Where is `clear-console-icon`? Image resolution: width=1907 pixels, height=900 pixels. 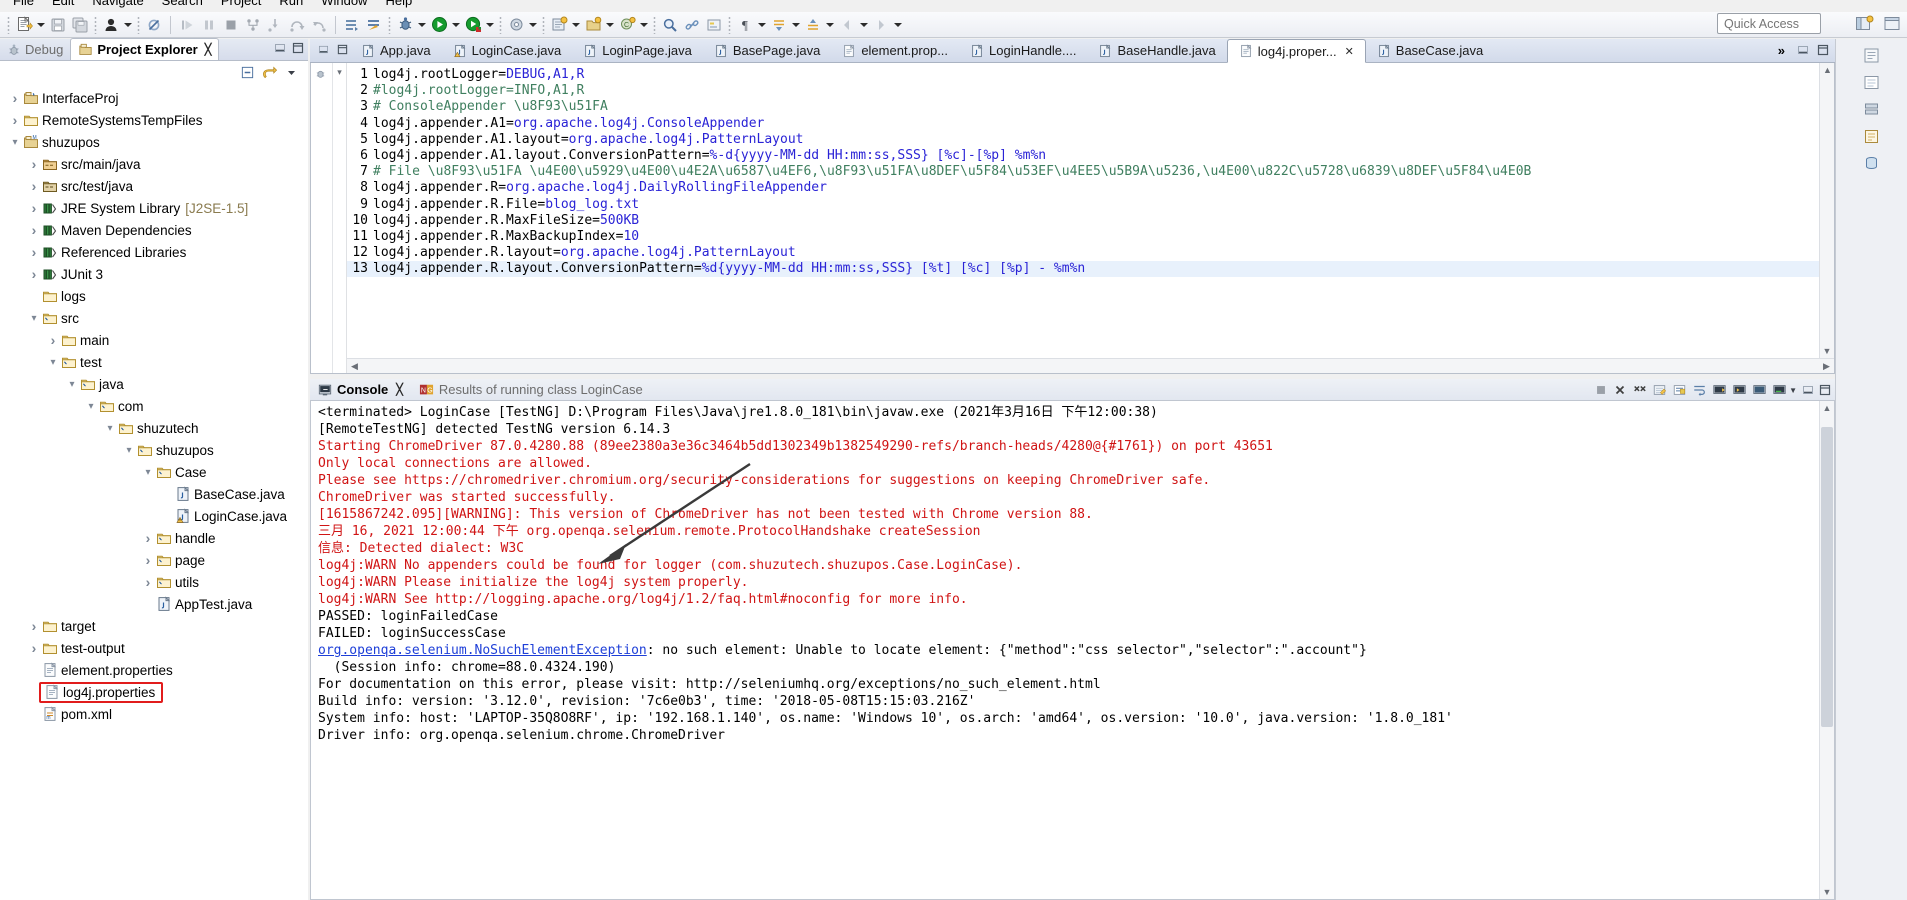
clear-console-icon is located at coordinates (1659, 390).